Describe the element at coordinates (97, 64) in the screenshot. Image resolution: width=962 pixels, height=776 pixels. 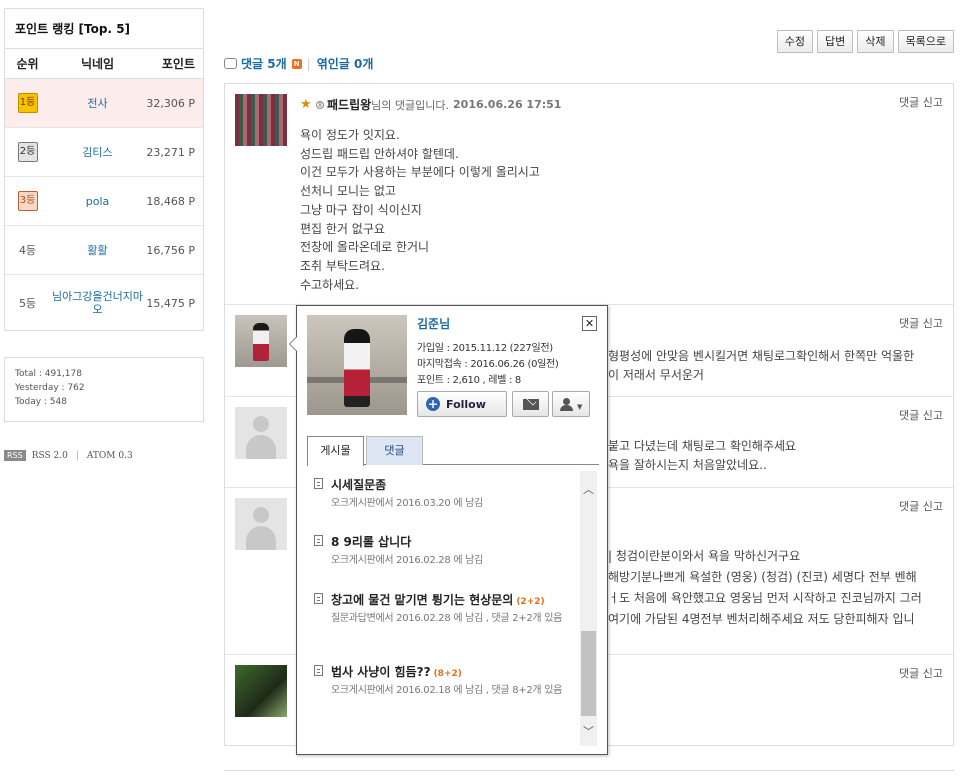
I see `nickname-header: 닉네임` at that location.